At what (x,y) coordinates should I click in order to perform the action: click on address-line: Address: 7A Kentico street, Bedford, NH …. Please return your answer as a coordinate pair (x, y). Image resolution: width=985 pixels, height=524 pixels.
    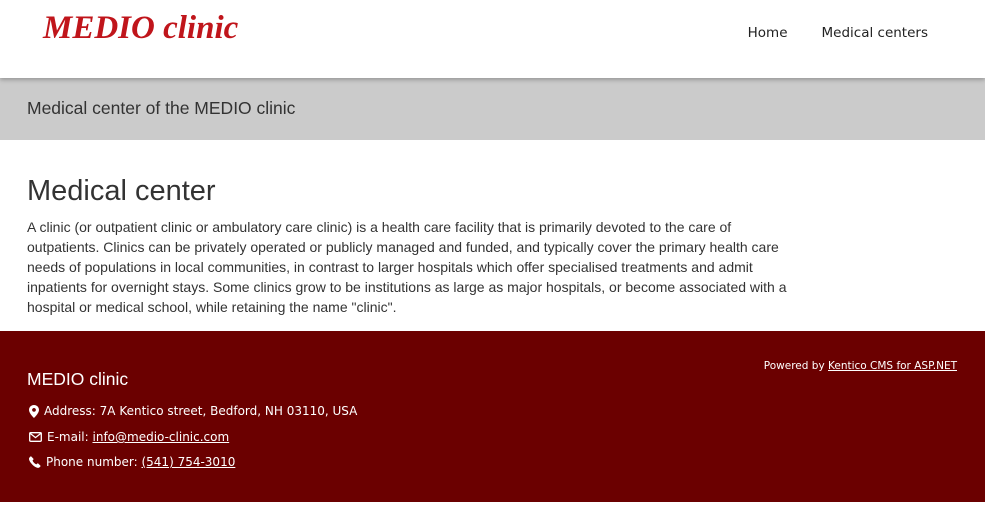
    Looking at the image, I should click on (193, 411).